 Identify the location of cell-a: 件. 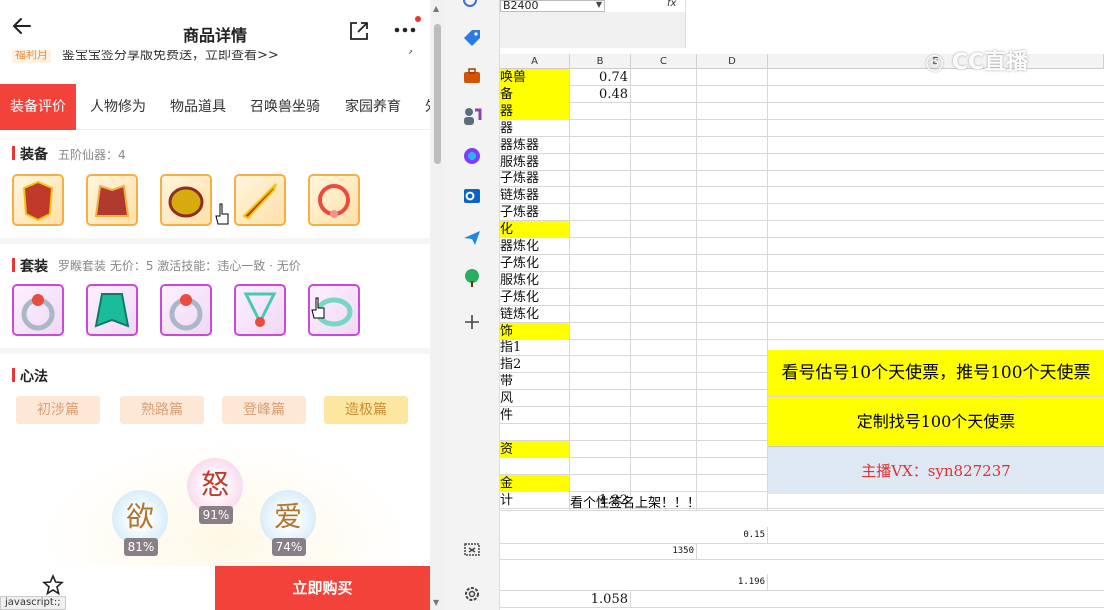
(535, 415).